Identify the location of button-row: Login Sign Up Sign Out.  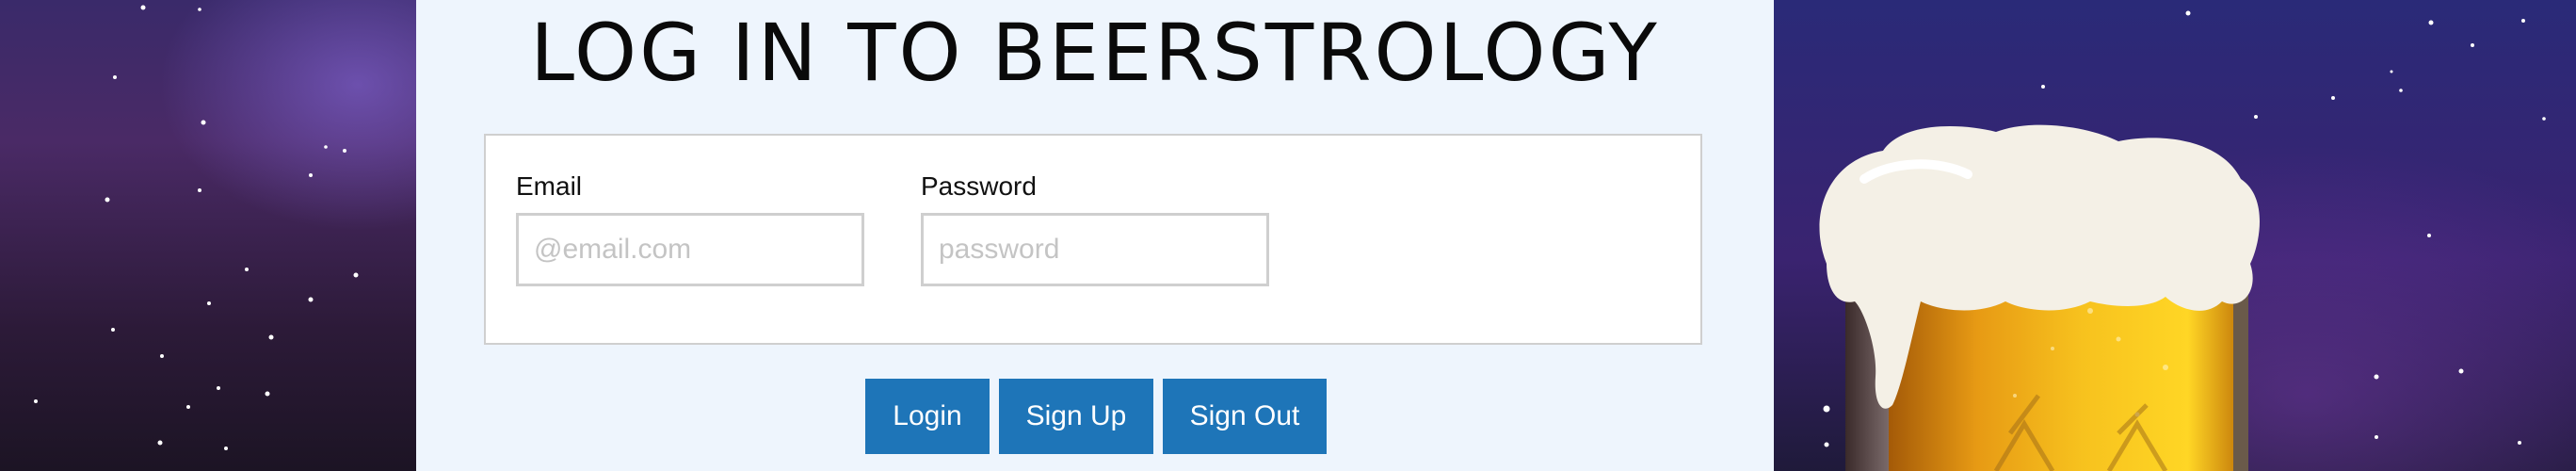
(1096, 416).